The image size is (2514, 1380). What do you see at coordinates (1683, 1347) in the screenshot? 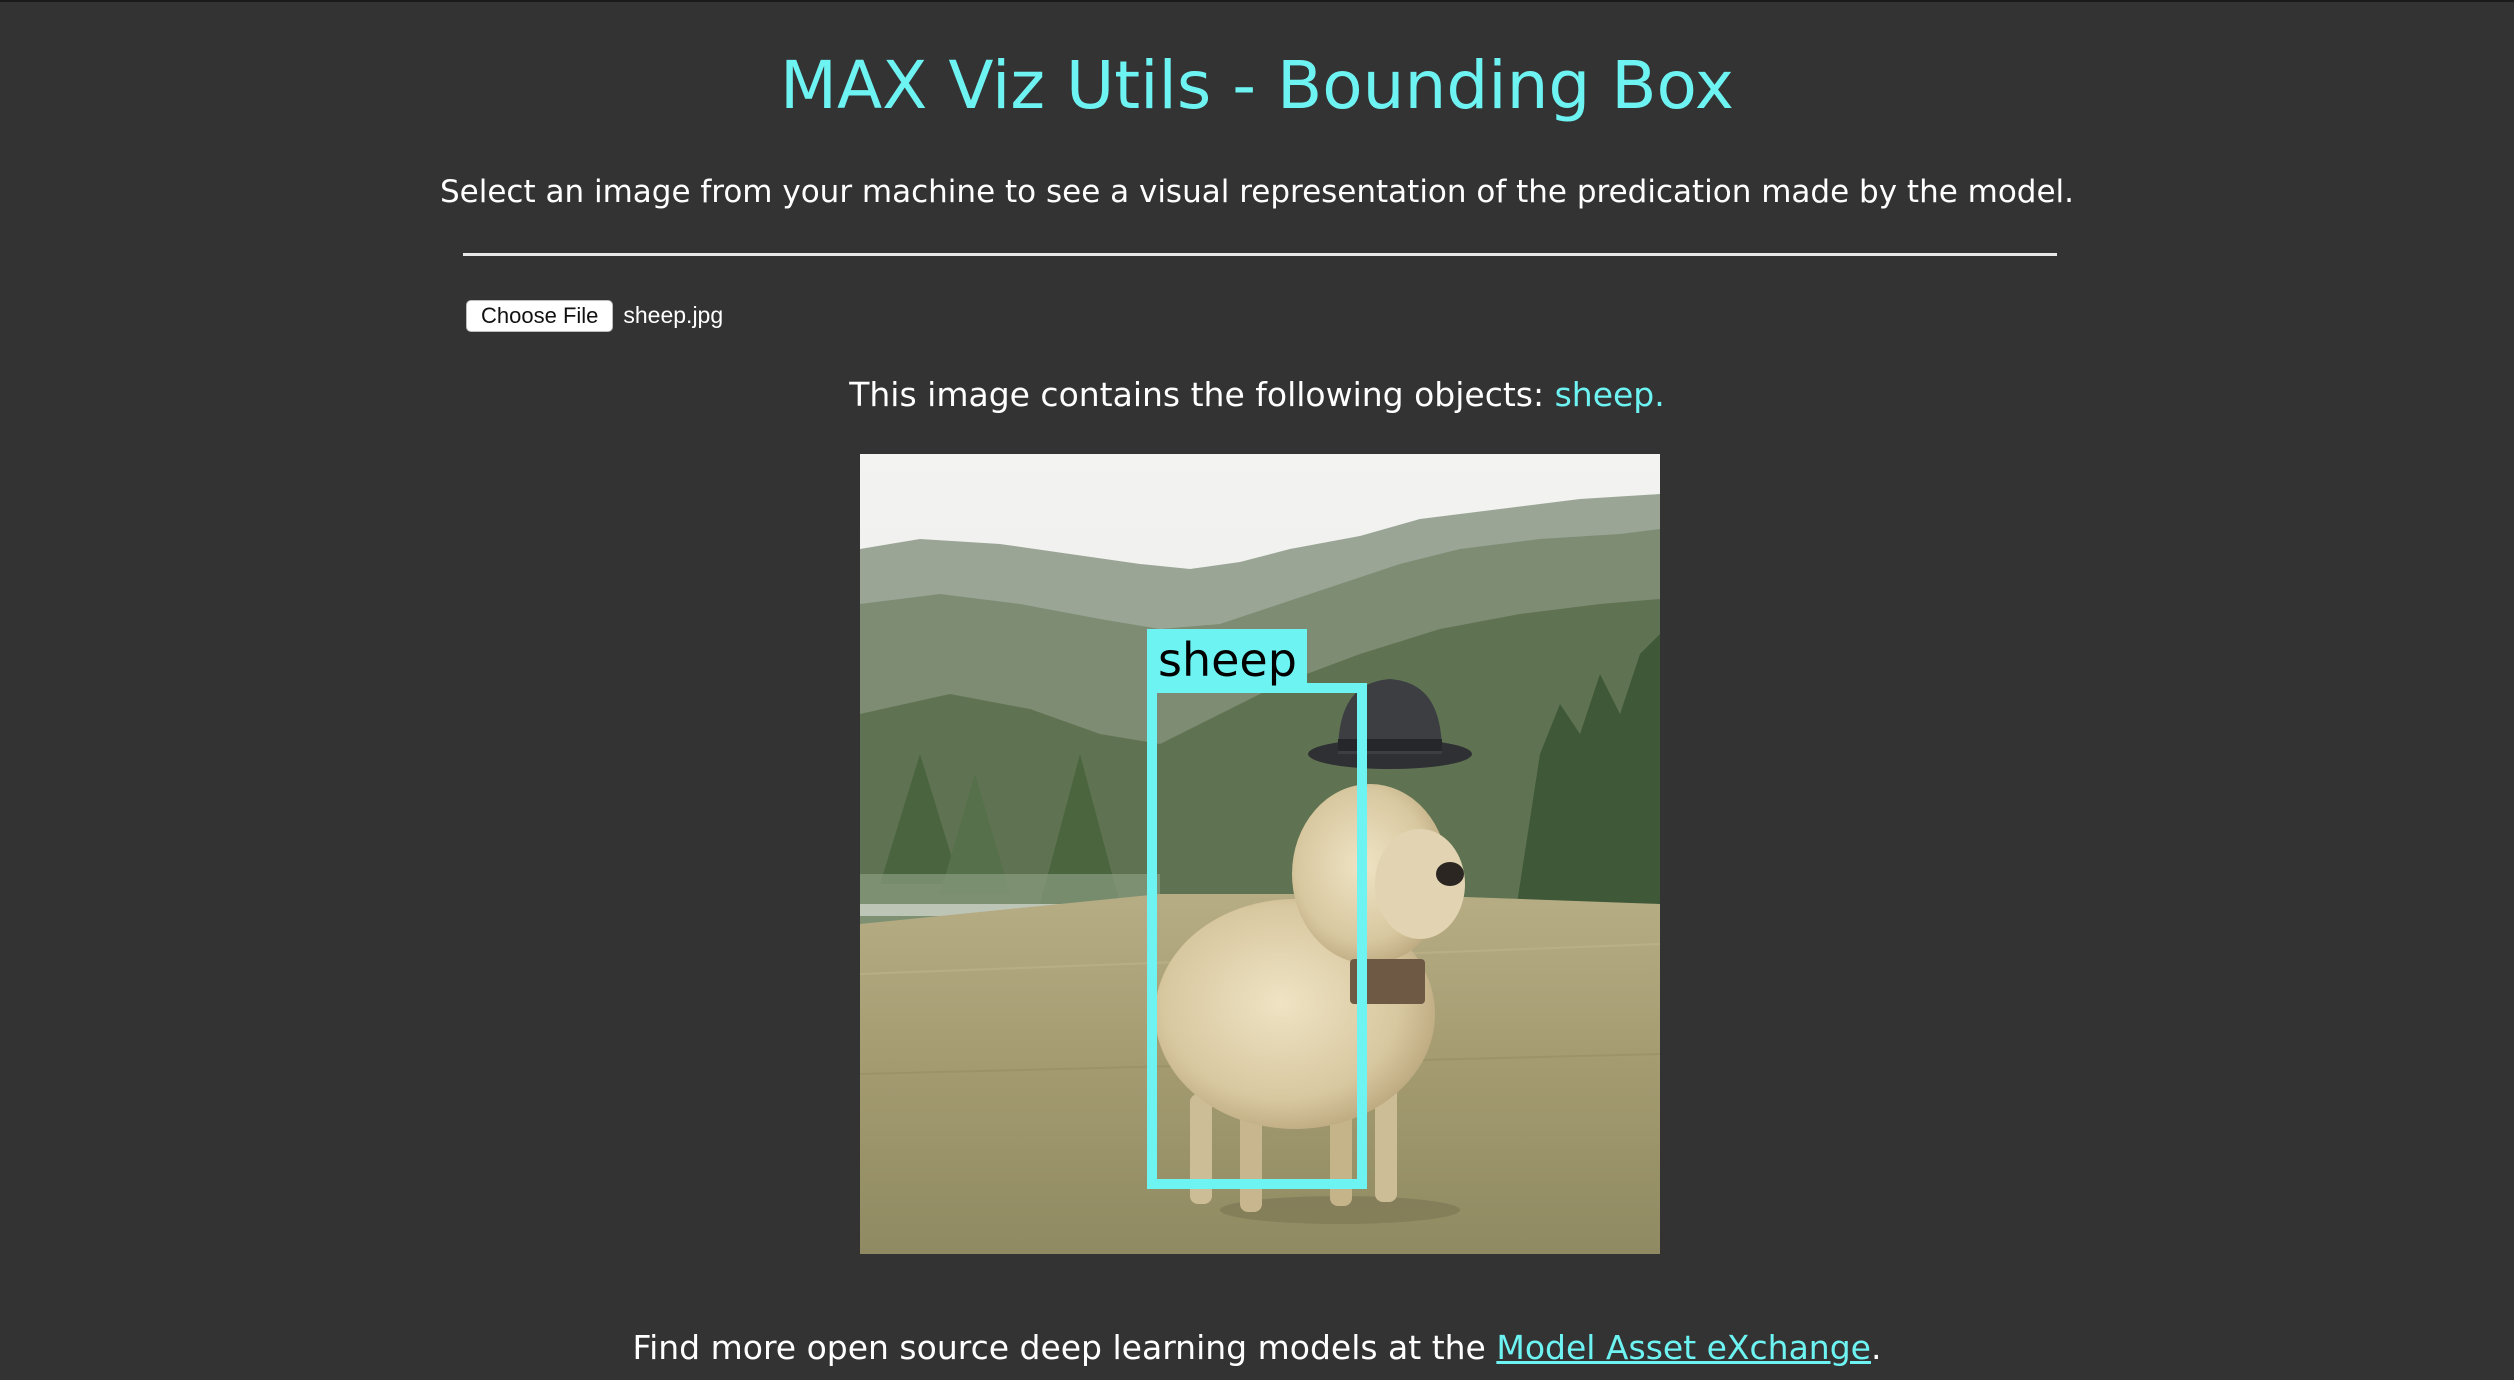
I see `model-asset-exchange-link: Model Asset eXchange` at bounding box center [1683, 1347].